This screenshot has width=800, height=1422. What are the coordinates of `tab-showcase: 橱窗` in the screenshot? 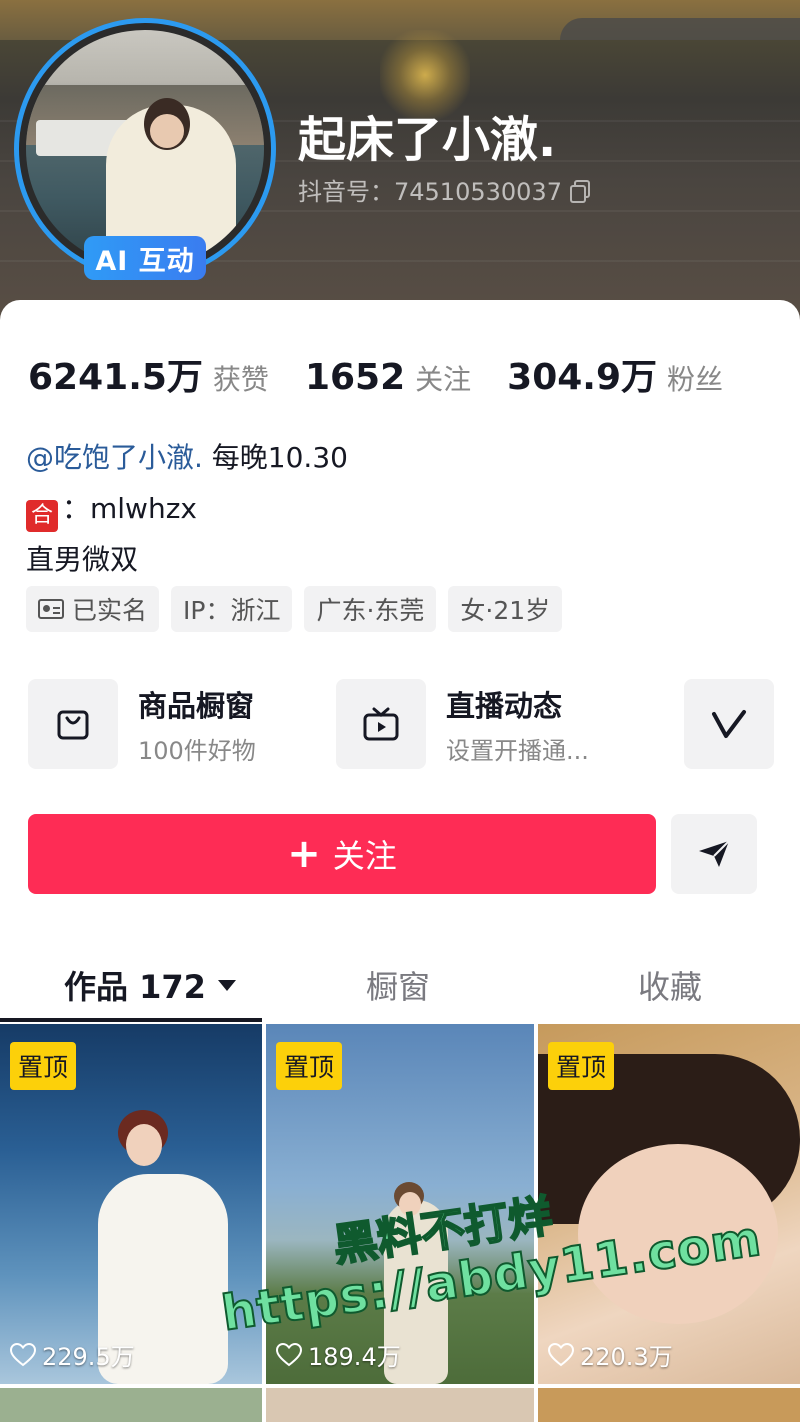 It's located at (398, 985).